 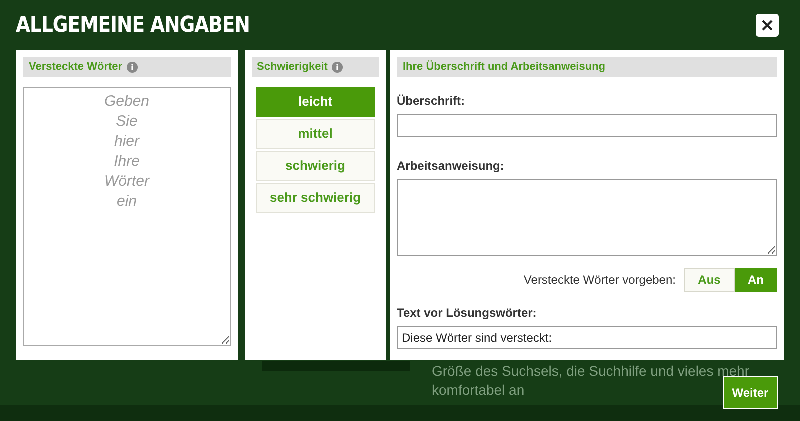 What do you see at coordinates (504, 67) in the screenshot?
I see `panel-title: Ihre Überschrift und Arbeitsanweisung` at bounding box center [504, 67].